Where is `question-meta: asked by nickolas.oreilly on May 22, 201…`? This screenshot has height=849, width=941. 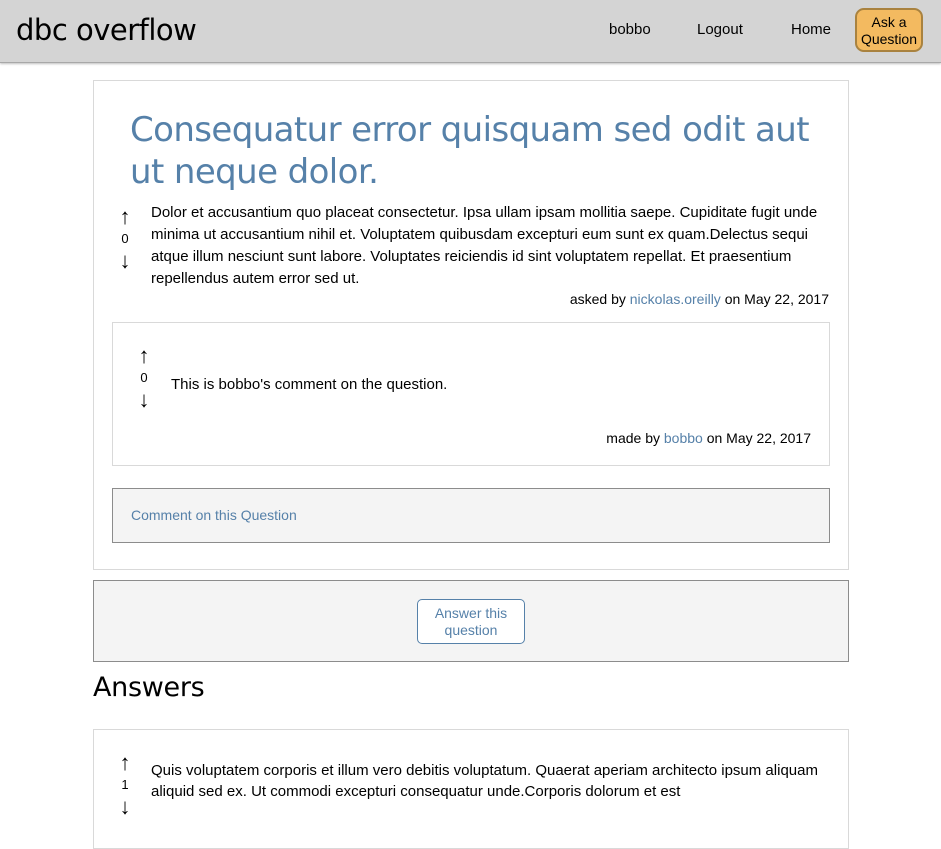
question-meta: asked by nickolas.oreilly on May 22, 201… is located at coordinates (699, 299).